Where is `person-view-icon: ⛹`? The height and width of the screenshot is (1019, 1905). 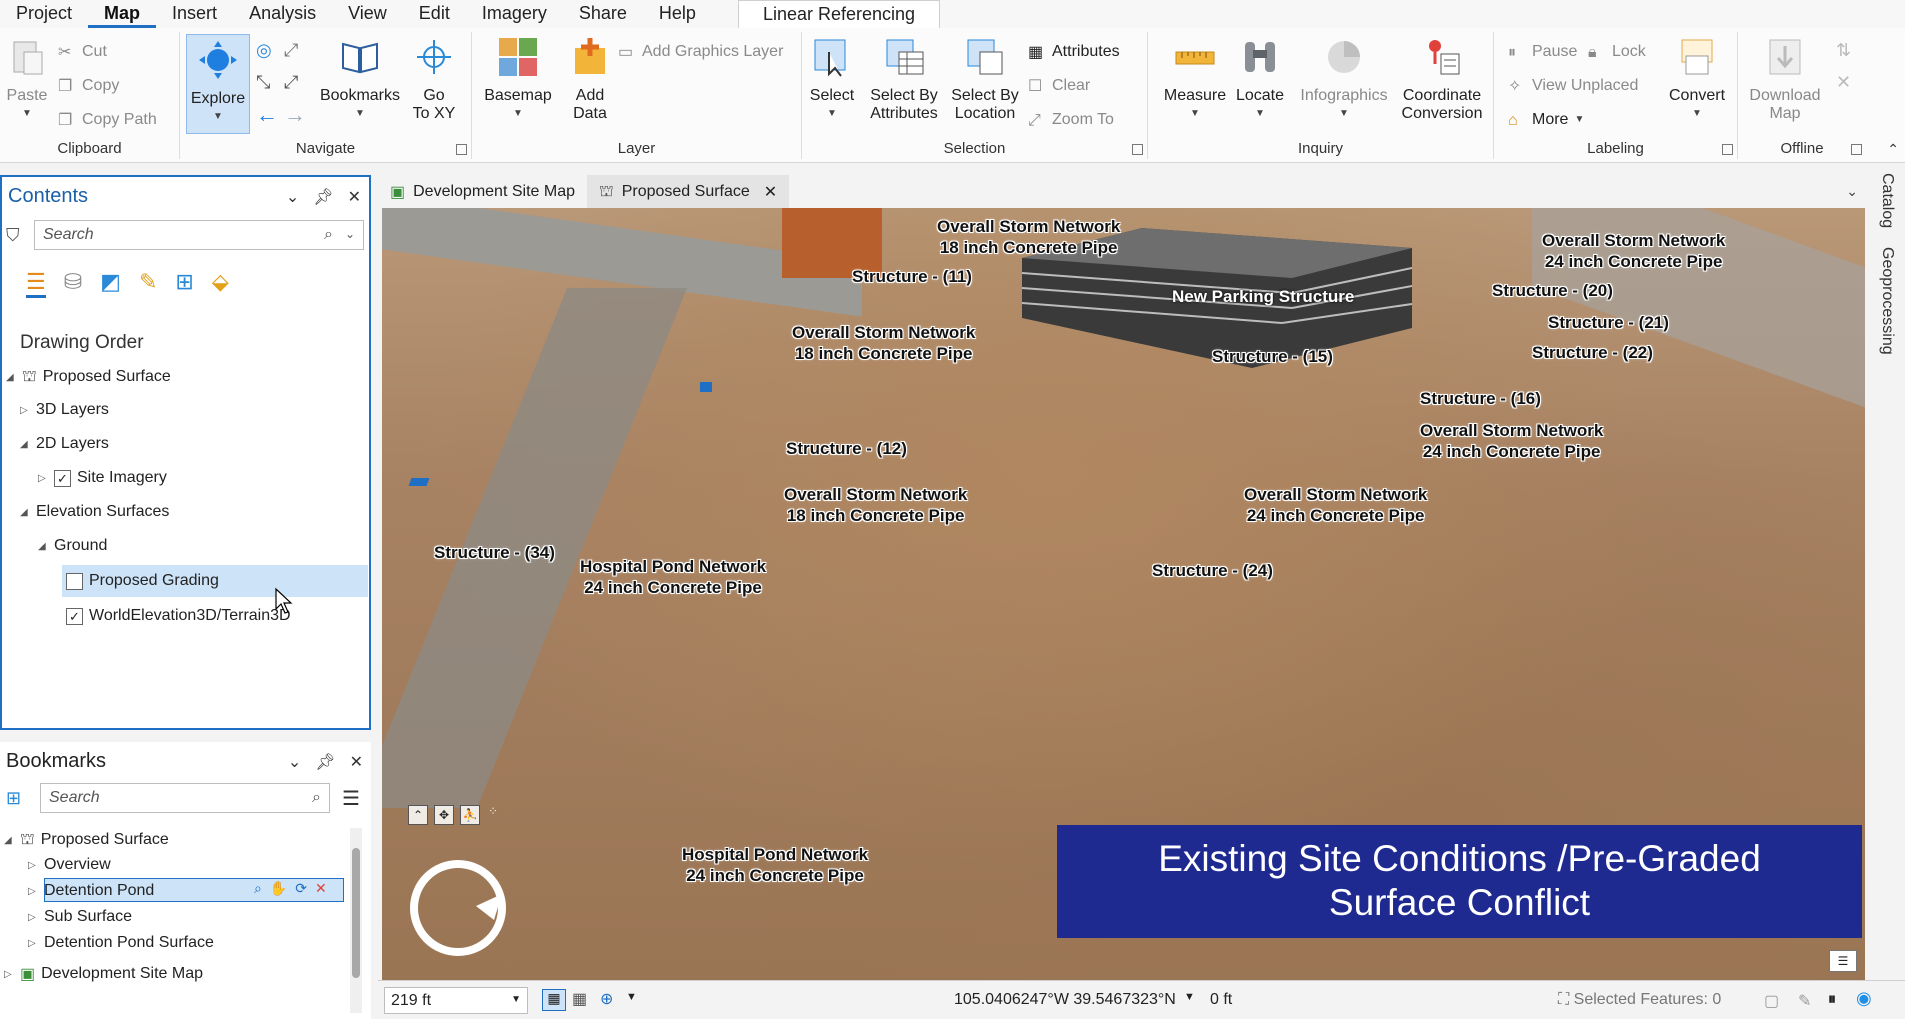 person-view-icon: ⛹ is located at coordinates (470, 815).